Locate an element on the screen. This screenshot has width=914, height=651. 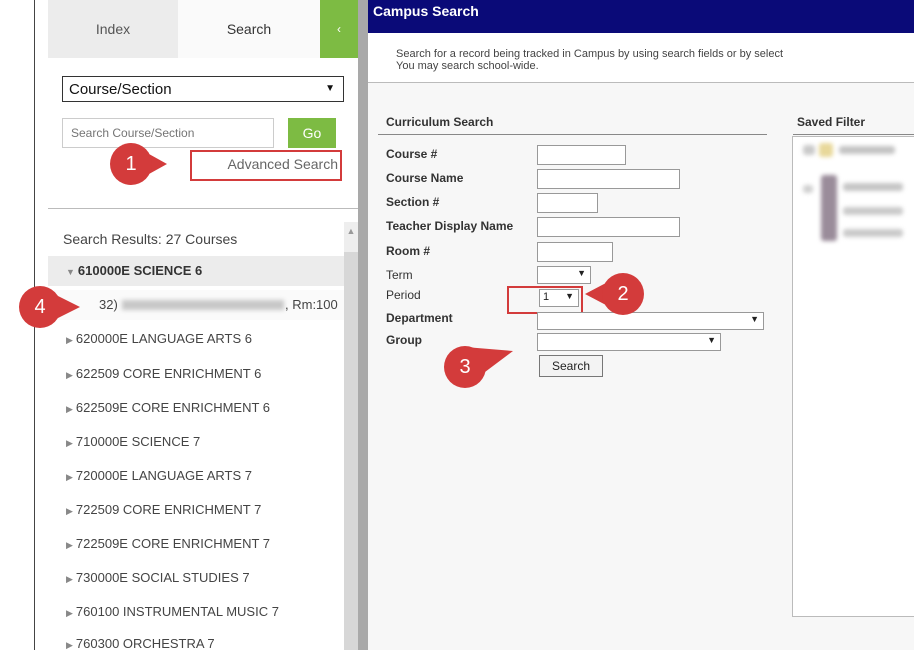
callout-2: 2 is located at coordinates (615, 294).